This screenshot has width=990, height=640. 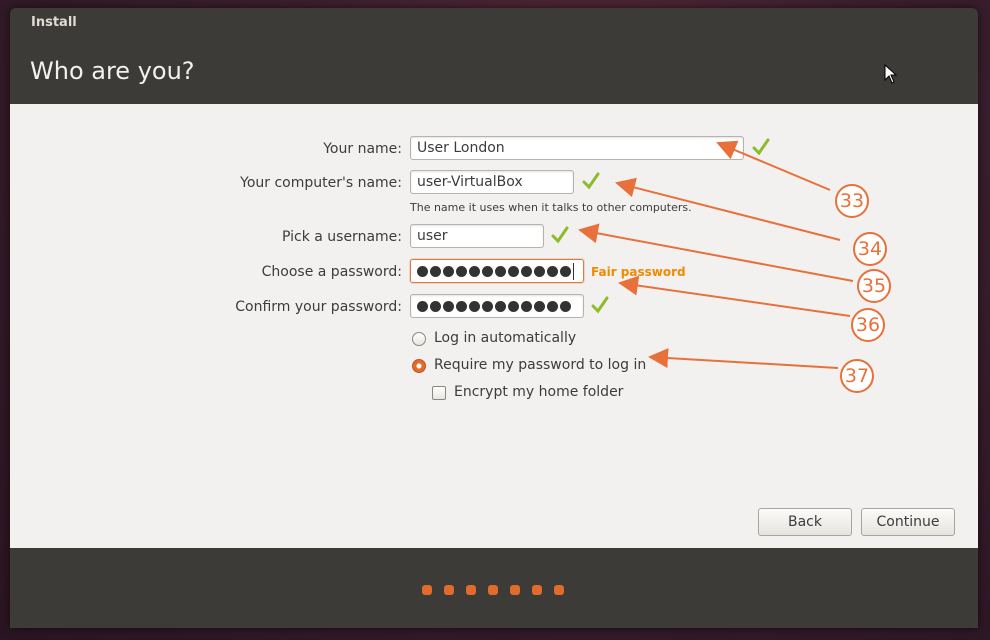 What do you see at coordinates (874, 286) in the screenshot?
I see `callout-35: 35` at bounding box center [874, 286].